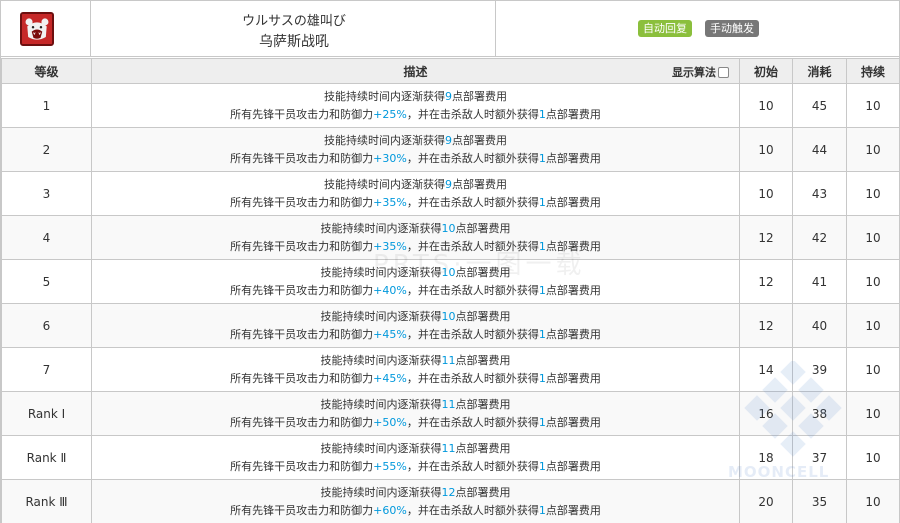 The image size is (900, 523). Describe the element at coordinates (390, 334) in the screenshot. I see `atk-def-value: +45%` at that location.